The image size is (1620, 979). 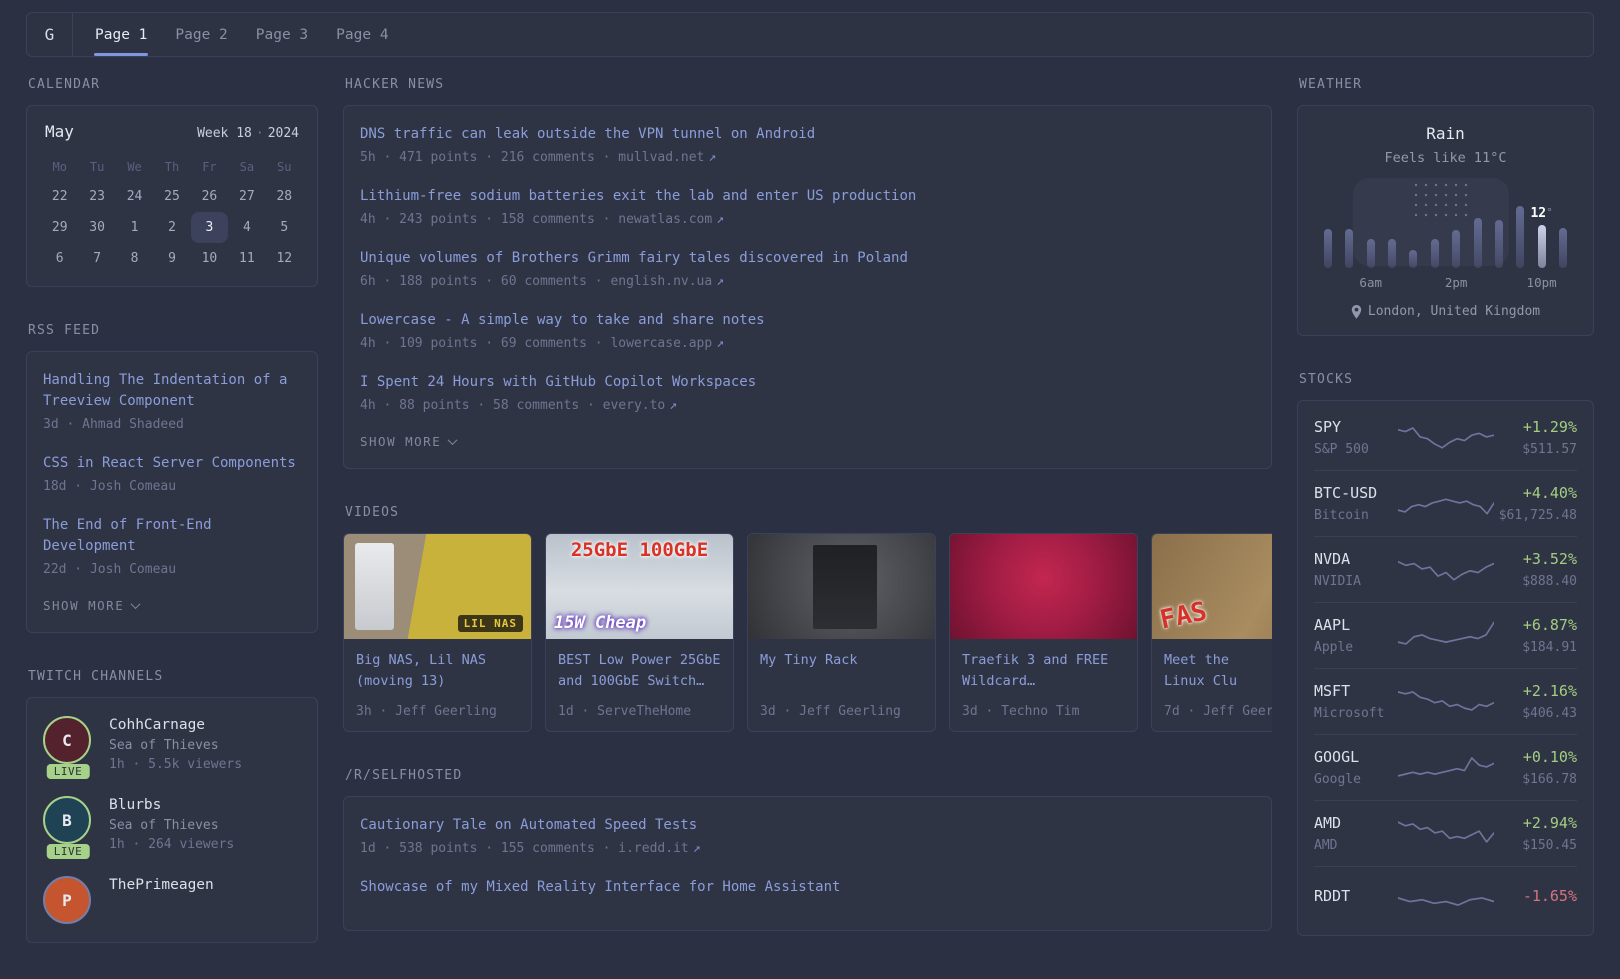 I want to click on stocks-section-title: STOCKS, so click(x=1326, y=379).